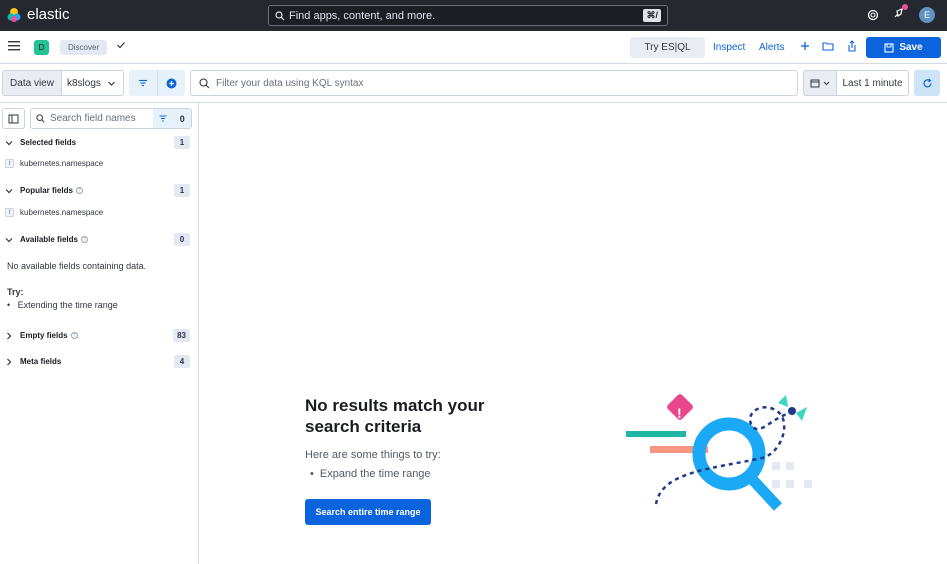 The image size is (947, 564). What do you see at coordinates (889, 47) in the screenshot?
I see `save-icon` at bounding box center [889, 47].